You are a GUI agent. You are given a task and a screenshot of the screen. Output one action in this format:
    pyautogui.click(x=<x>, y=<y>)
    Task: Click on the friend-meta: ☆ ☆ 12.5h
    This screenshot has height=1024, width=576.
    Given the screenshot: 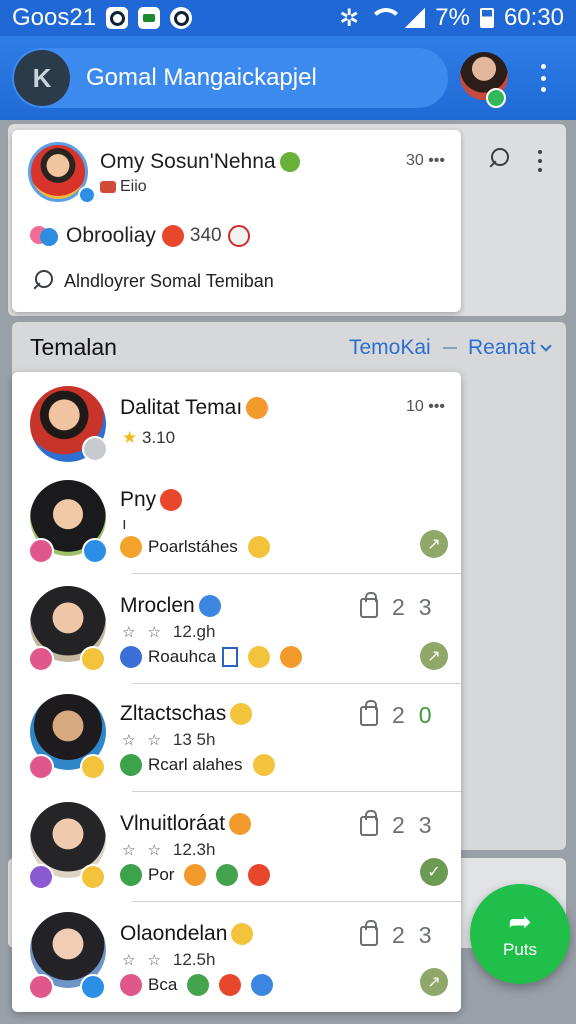 What is the action you would take?
    pyautogui.click(x=169, y=959)
    